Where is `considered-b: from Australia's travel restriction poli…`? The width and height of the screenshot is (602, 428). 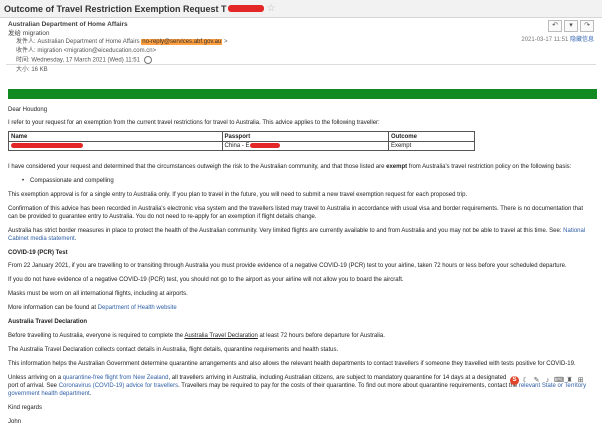 considered-b: from Australia's travel restriction poli… is located at coordinates (489, 167).